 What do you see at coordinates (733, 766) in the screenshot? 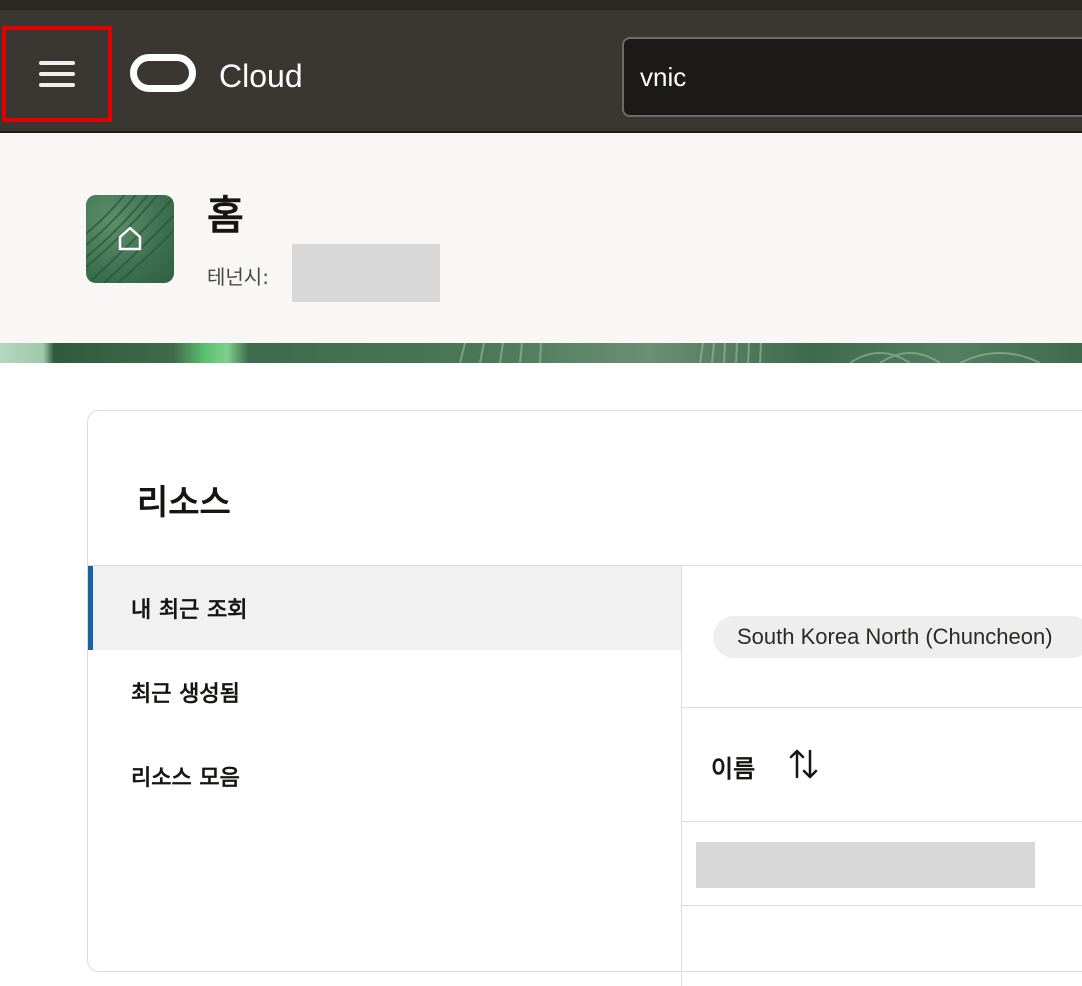
I see `column-header-name: 이름` at bounding box center [733, 766].